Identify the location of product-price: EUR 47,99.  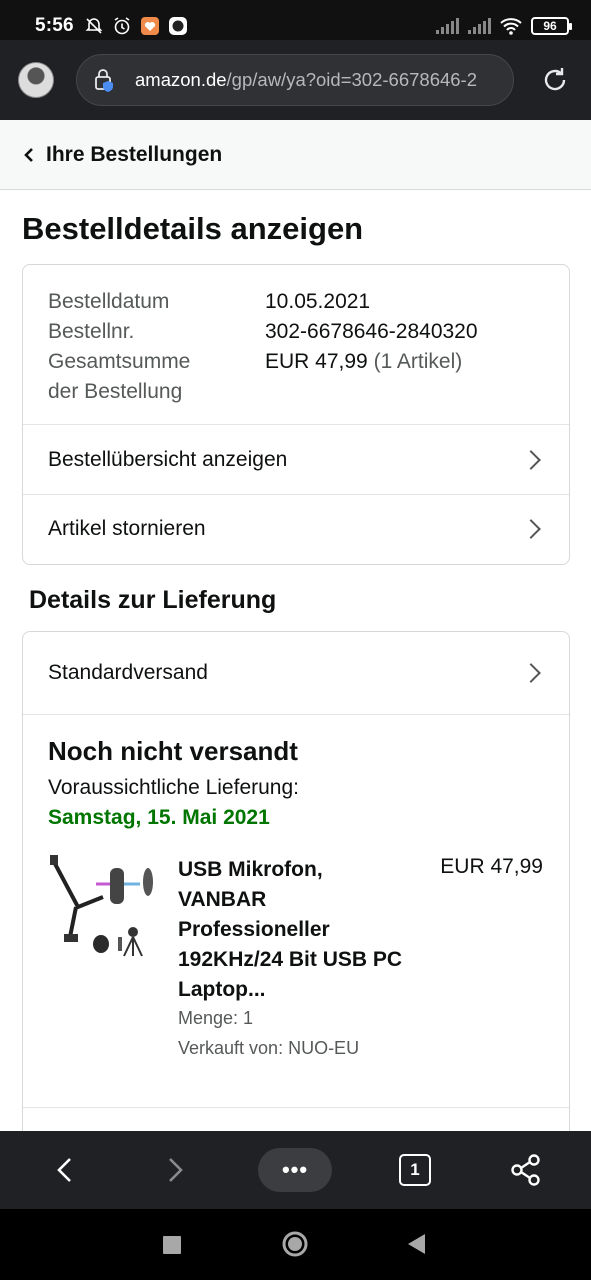
(491, 866).